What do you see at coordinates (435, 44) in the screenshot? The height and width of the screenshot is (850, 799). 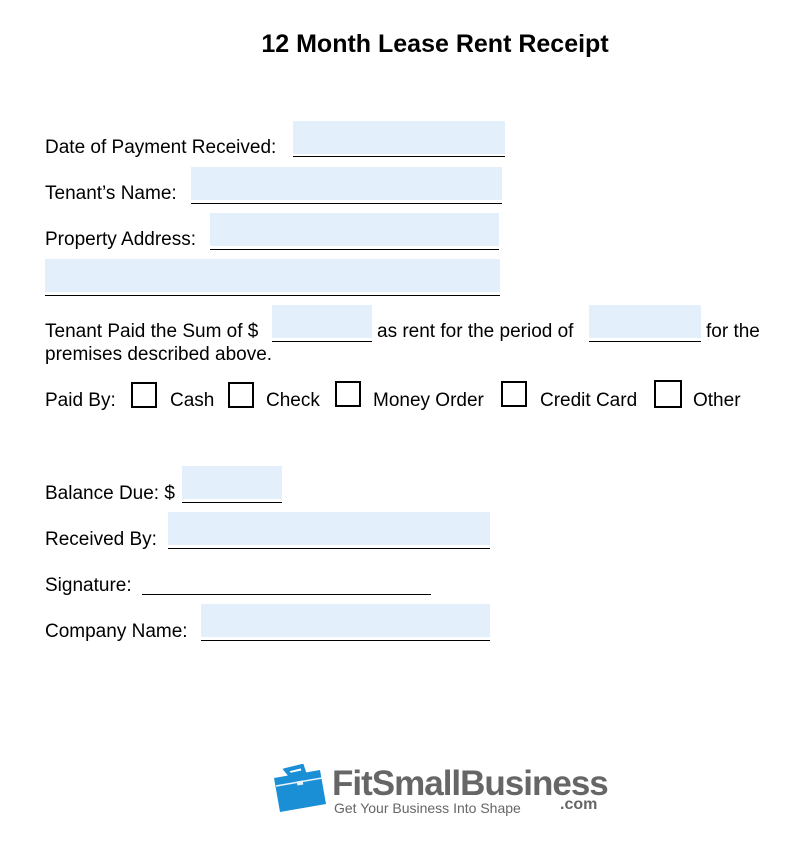 I see `page-title: 12 Month Lease Rent Receipt` at bounding box center [435, 44].